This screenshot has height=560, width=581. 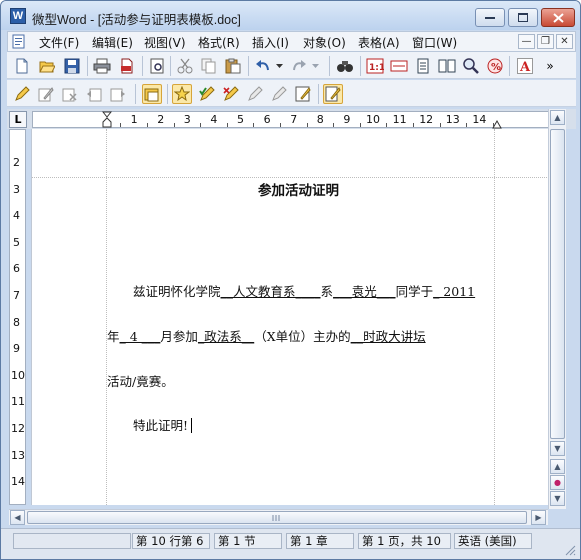 I want to click on review-pane-icon, so click(x=303, y=94).